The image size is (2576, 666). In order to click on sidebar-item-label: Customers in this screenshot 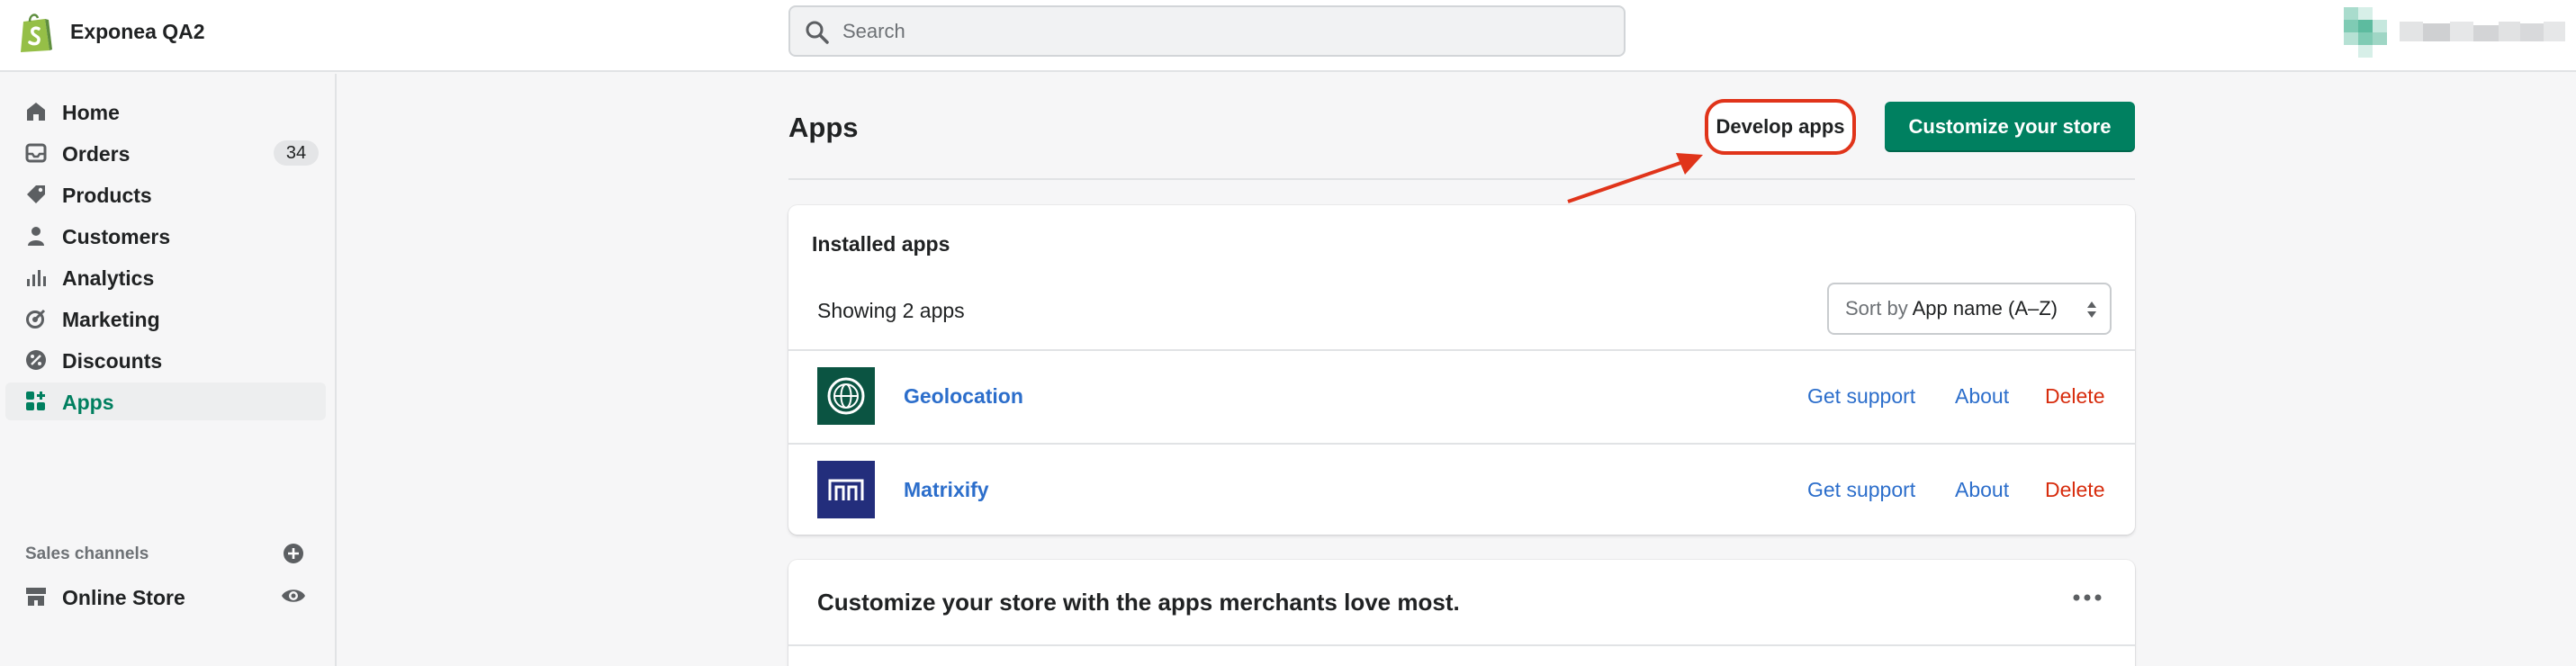, I will do `click(116, 236)`.